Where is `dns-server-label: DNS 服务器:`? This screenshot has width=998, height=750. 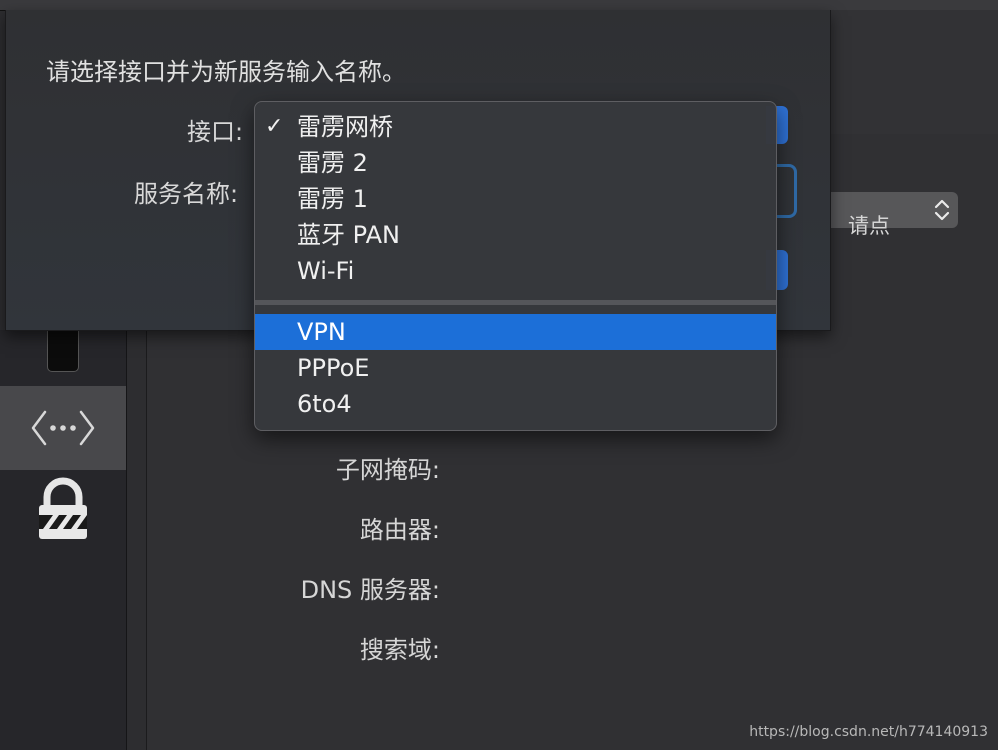
dns-server-label: DNS 服务器: is located at coordinates (370, 590).